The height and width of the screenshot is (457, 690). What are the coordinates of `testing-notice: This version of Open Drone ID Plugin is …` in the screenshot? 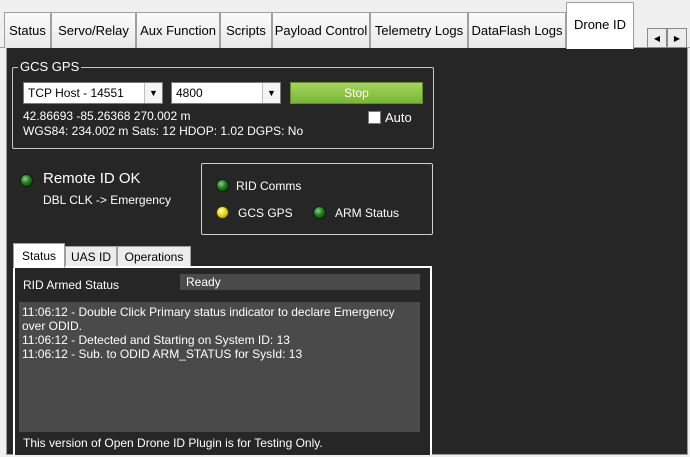 It's located at (173, 443).